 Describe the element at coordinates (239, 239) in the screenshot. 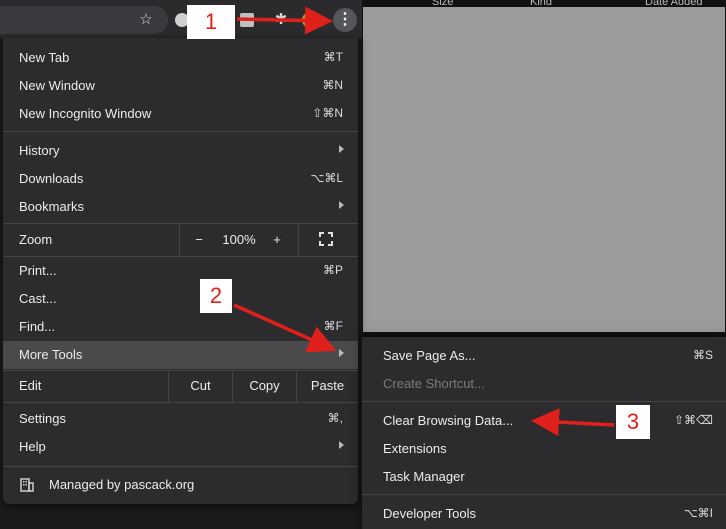

I see `zoom-level: 100%` at that location.